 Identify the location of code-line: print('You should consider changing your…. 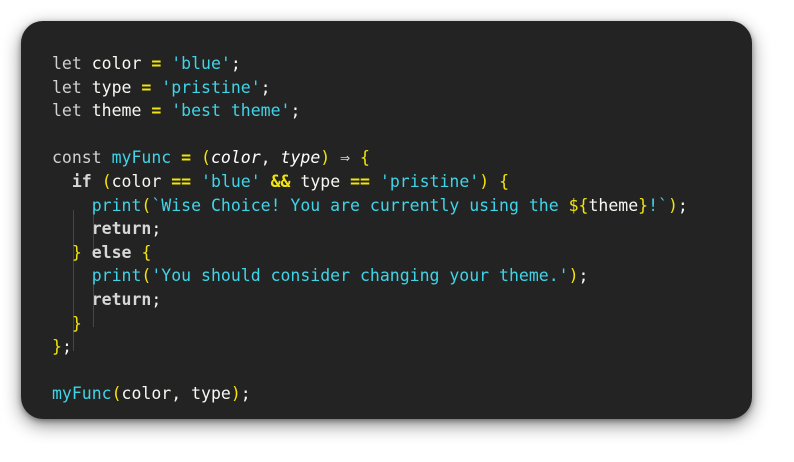
(370, 276).